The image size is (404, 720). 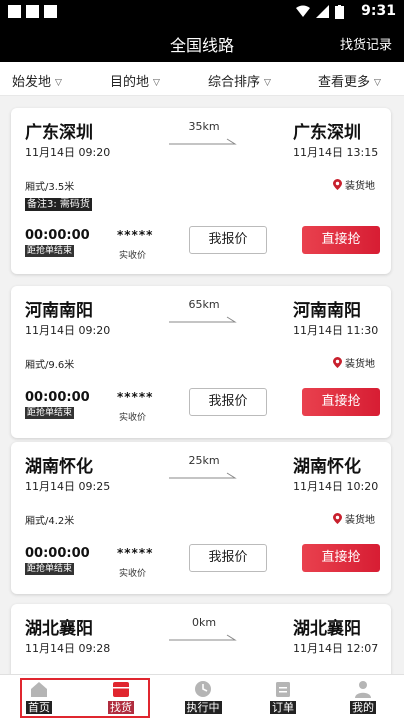 What do you see at coordinates (336, 486) in the screenshot?
I see `arrival-time: 11月14日 10:20` at bounding box center [336, 486].